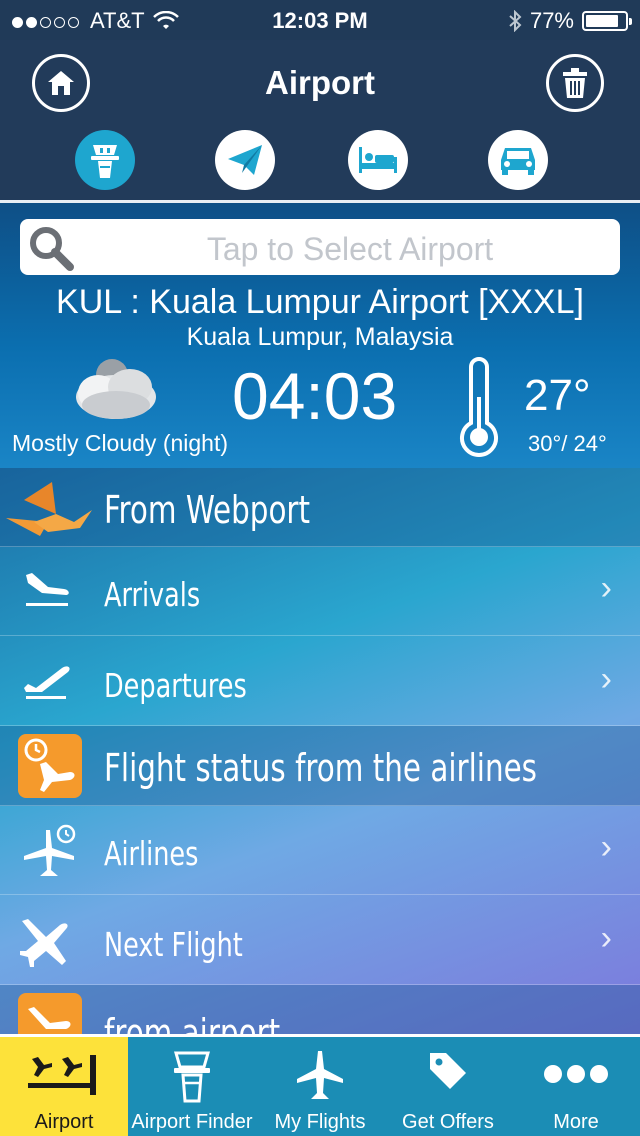  What do you see at coordinates (320, 302) in the screenshot?
I see `airport-name: KUL : Kuala Lumpur Airport [XXXL]` at bounding box center [320, 302].